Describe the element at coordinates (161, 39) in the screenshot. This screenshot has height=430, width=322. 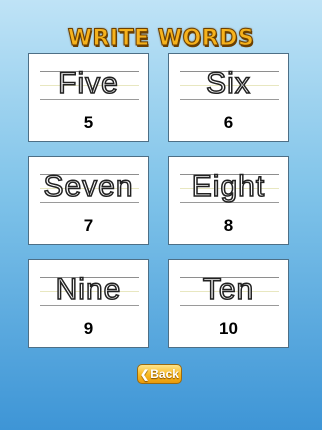
I see `page-title: WRITE WORDS` at that location.